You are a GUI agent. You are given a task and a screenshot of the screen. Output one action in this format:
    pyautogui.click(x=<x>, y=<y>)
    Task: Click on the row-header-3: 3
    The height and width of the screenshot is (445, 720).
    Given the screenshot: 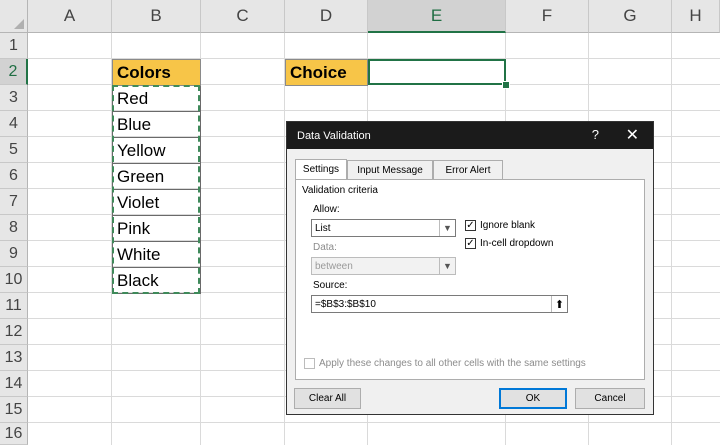 What is the action you would take?
    pyautogui.click(x=14, y=98)
    